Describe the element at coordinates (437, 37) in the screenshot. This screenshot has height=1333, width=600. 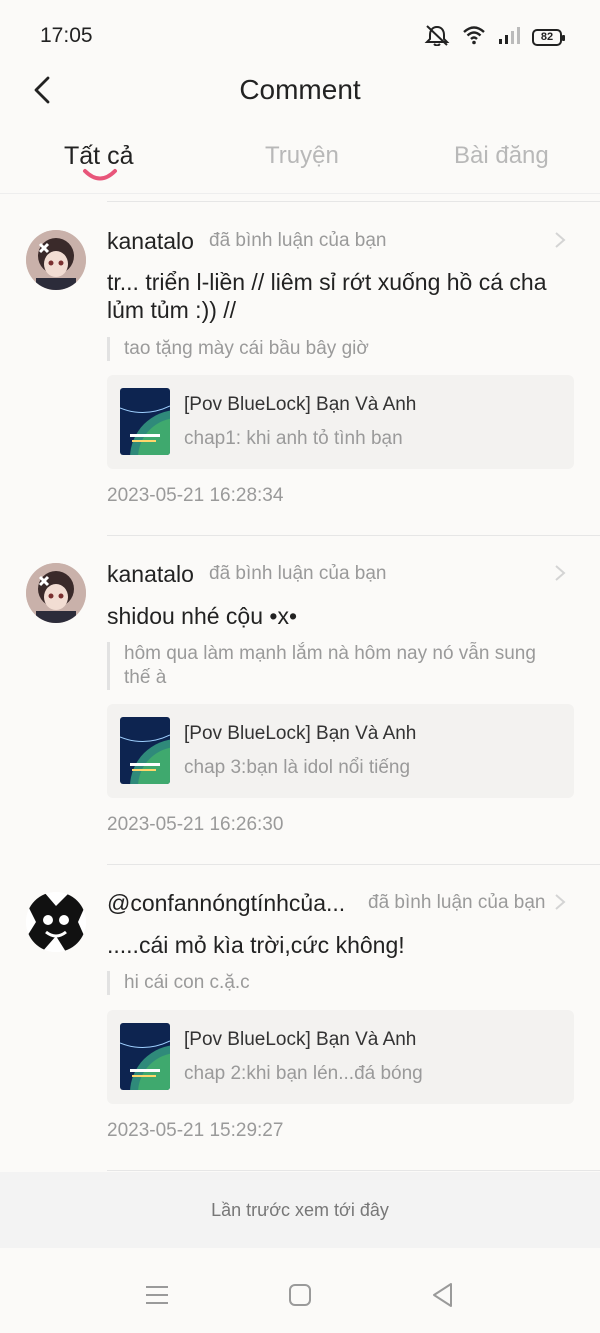
I see `mute-icon` at that location.